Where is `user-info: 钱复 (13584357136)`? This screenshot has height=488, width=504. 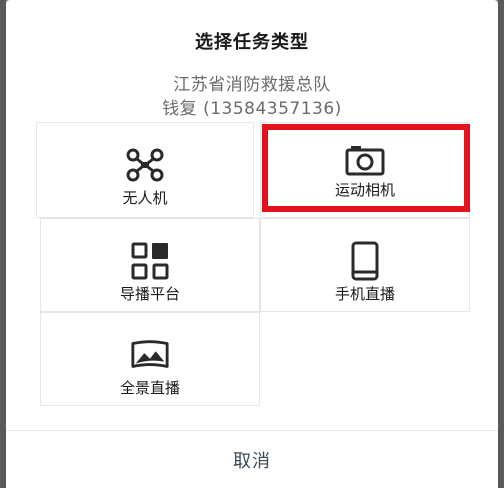 user-info: 钱复 (13584357136) is located at coordinates (252, 109).